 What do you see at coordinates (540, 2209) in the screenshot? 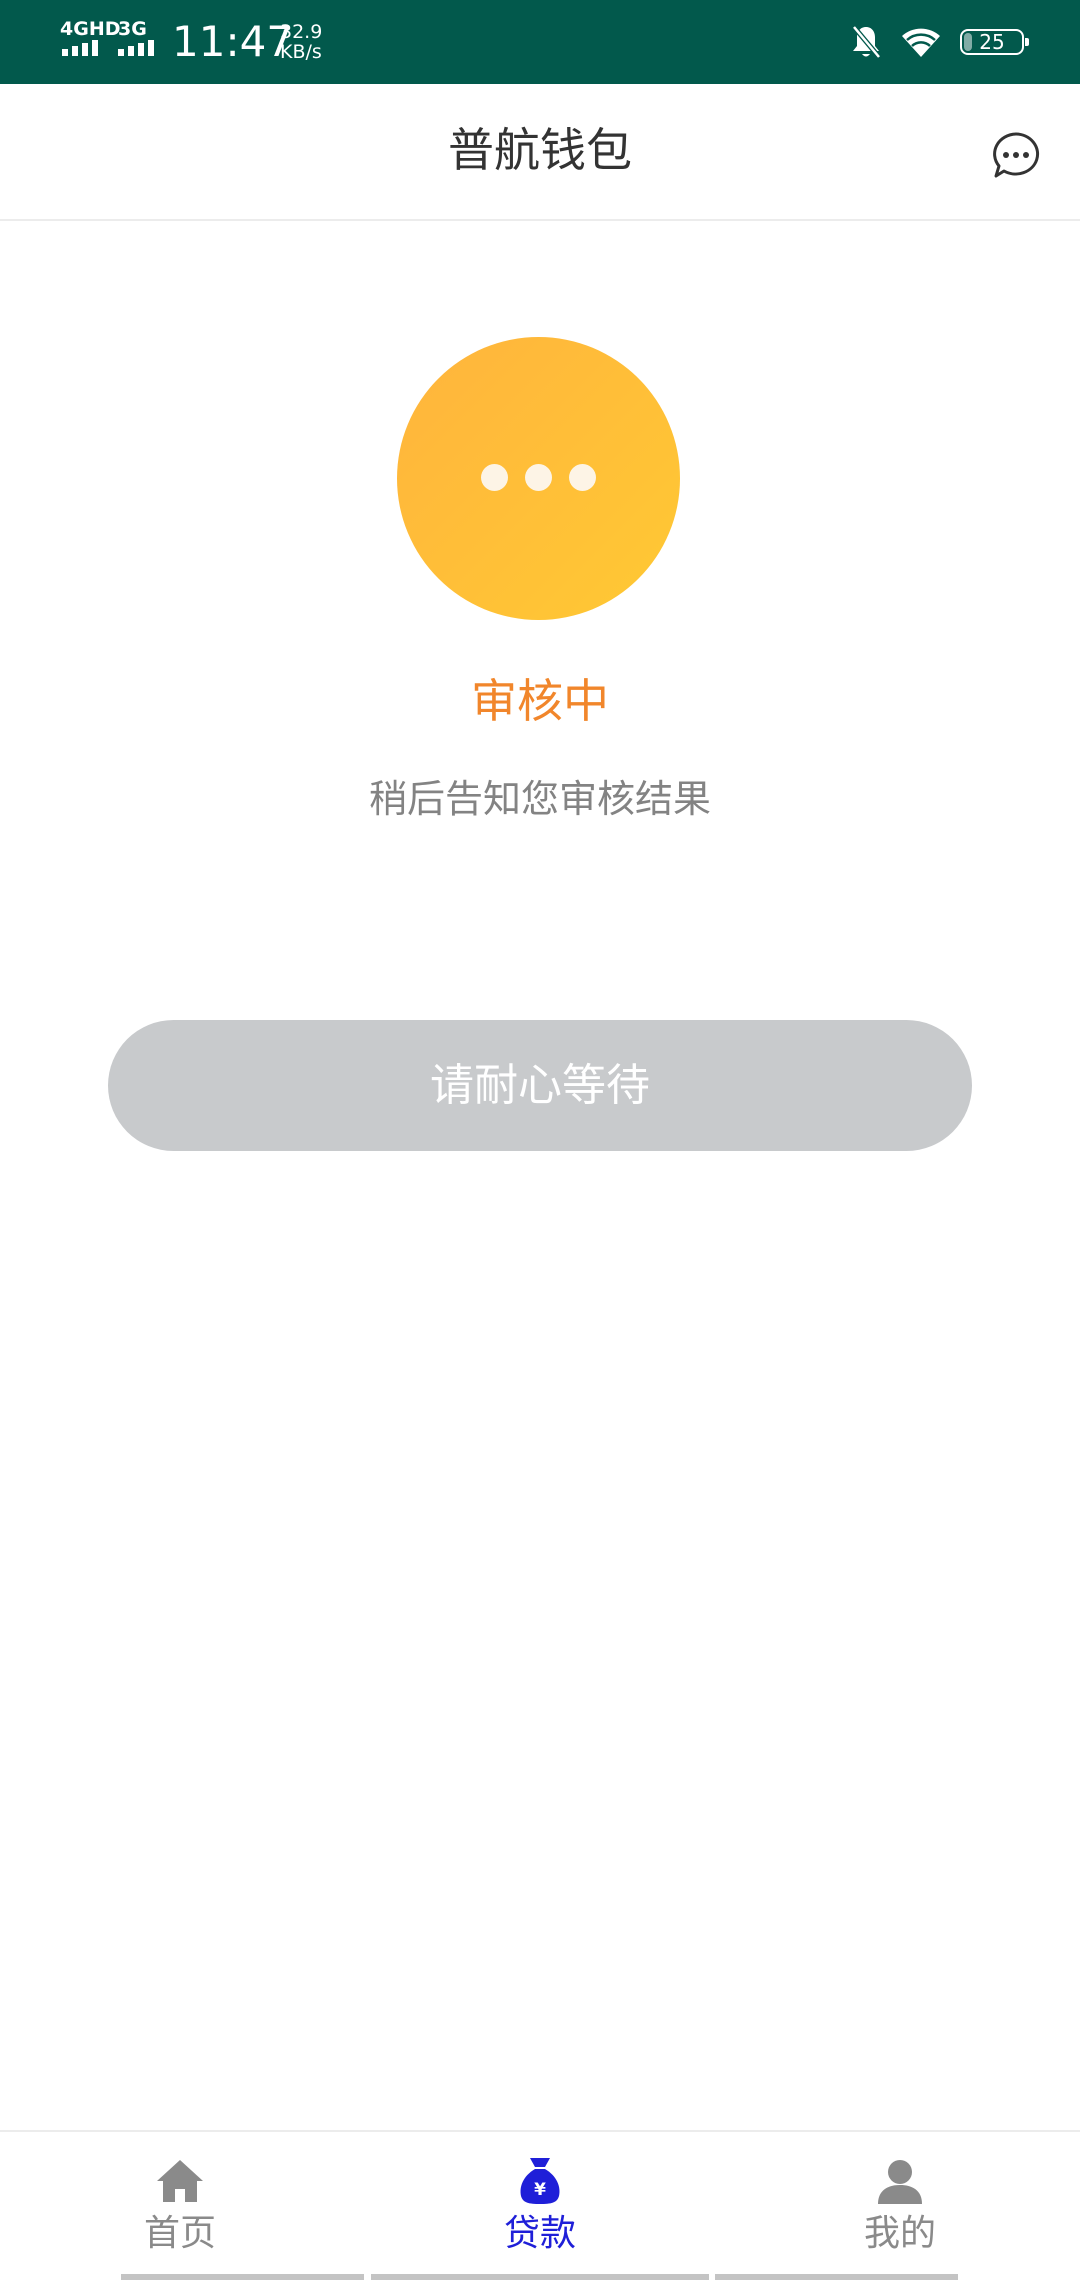
I see `tab-loan: ¥ 贷款` at bounding box center [540, 2209].